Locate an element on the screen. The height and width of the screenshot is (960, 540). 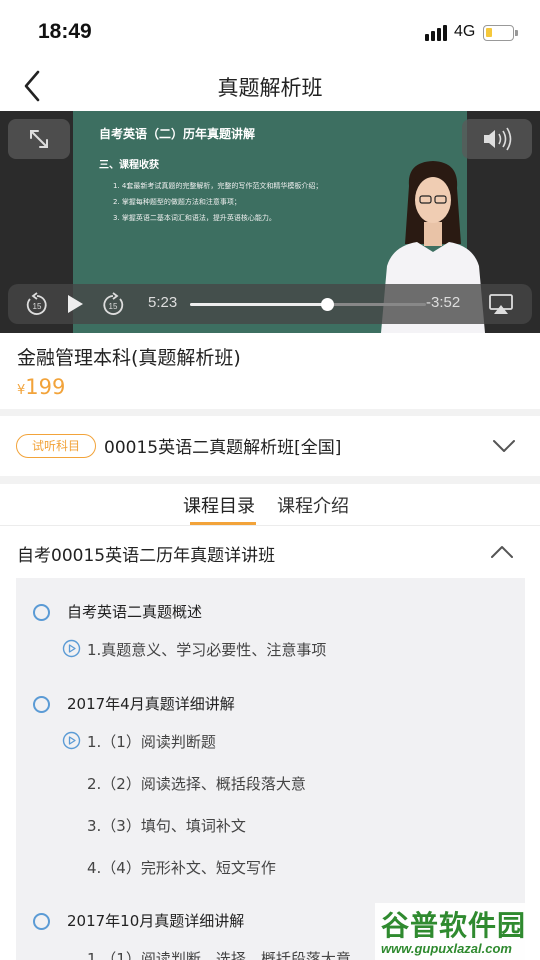
trial-badge: 试听科目 is located at coordinates (56, 446).